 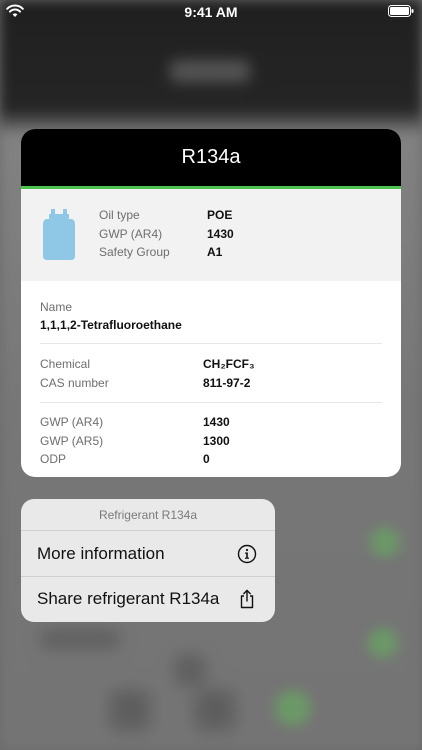 I want to click on gwp-ar5-value: 1300, so click(x=216, y=440).